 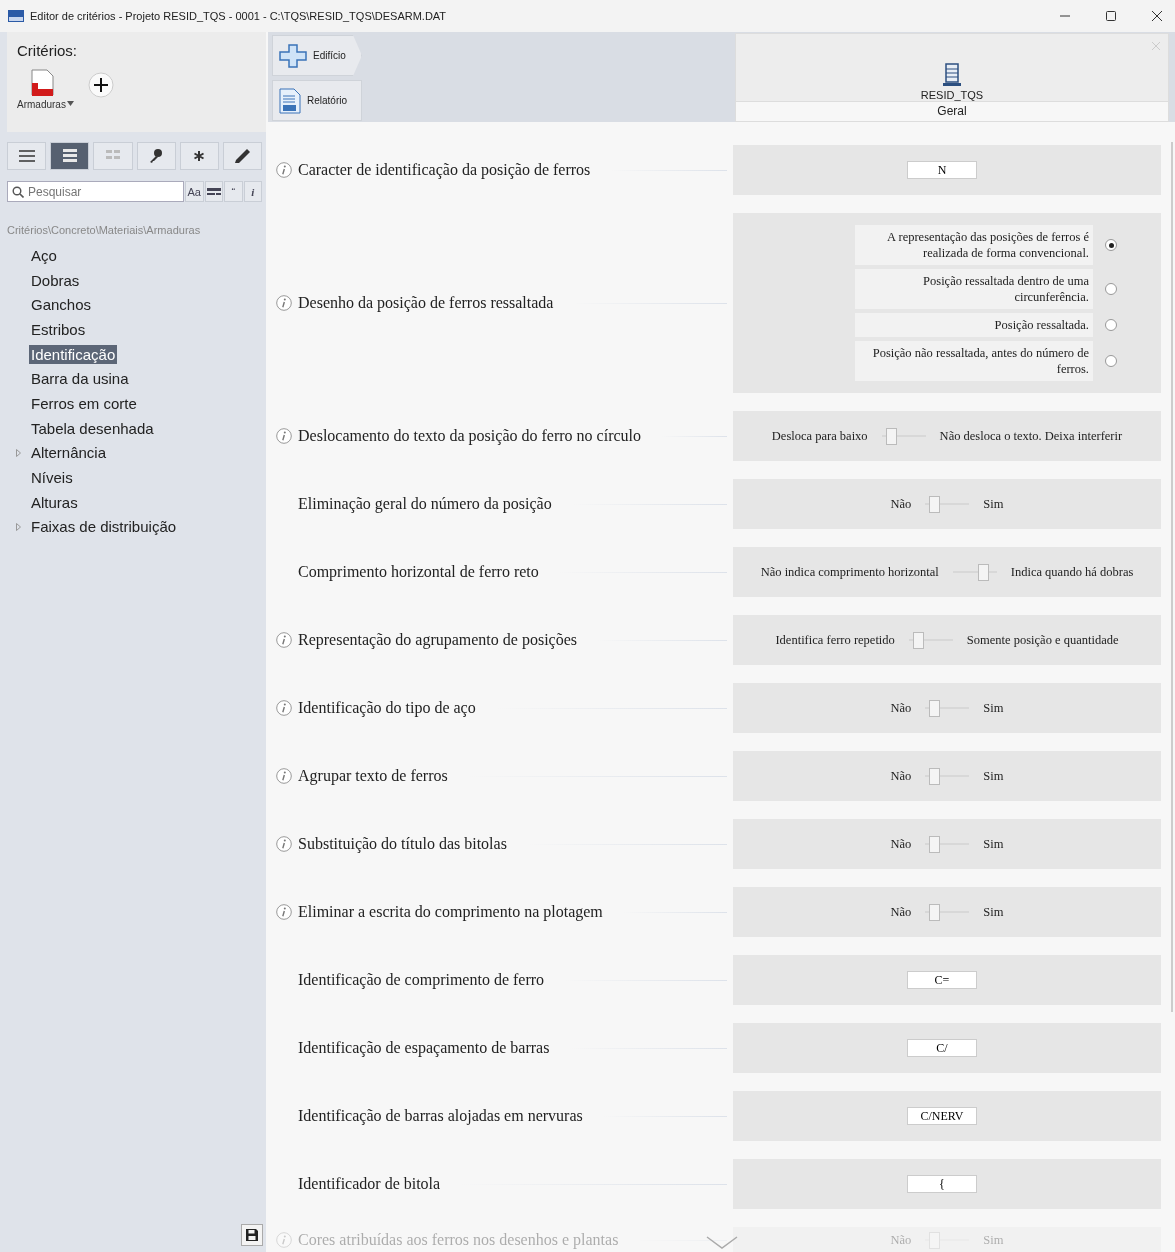 What do you see at coordinates (450, 912) in the screenshot?
I see `setting-label: Eliminar a escrita do comprimento na plotagem` at bounding box center [450, 912].